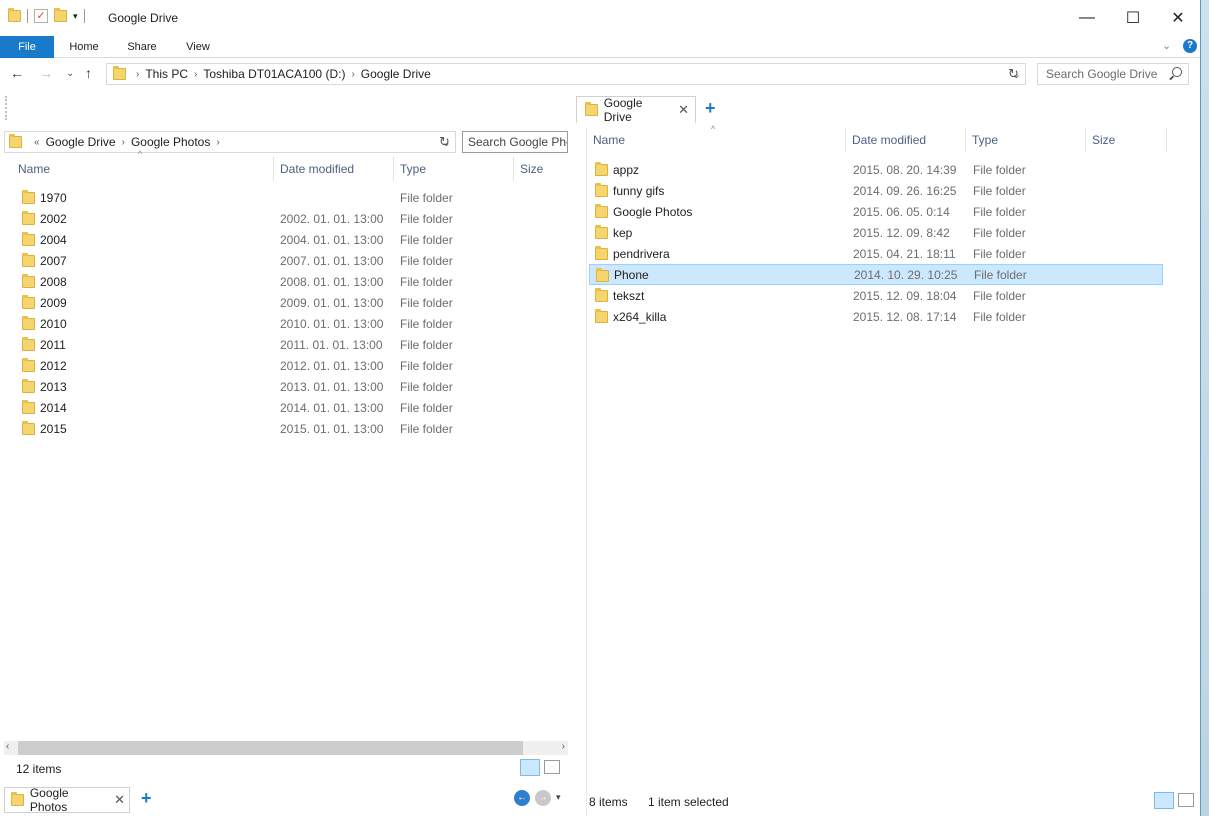 The width and height of the screenshot is (1209, 816). Describe the element at coordinates (522, 798) in the screenshot. I see `back-nav-icon: ←` at that location.